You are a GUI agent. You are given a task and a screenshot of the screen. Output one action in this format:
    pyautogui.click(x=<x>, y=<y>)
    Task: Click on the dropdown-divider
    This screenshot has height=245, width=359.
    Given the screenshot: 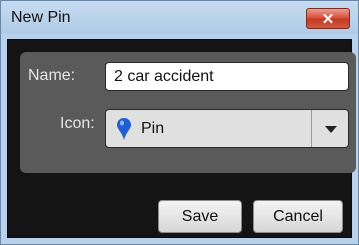 What is the action you would take?
    pyautogui.click(x=311, y=128)
    